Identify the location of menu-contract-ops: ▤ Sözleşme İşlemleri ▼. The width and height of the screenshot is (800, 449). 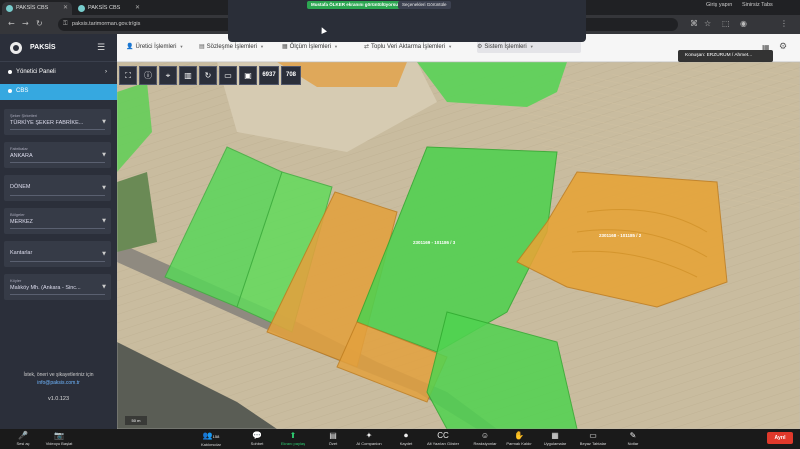
(231, 46).